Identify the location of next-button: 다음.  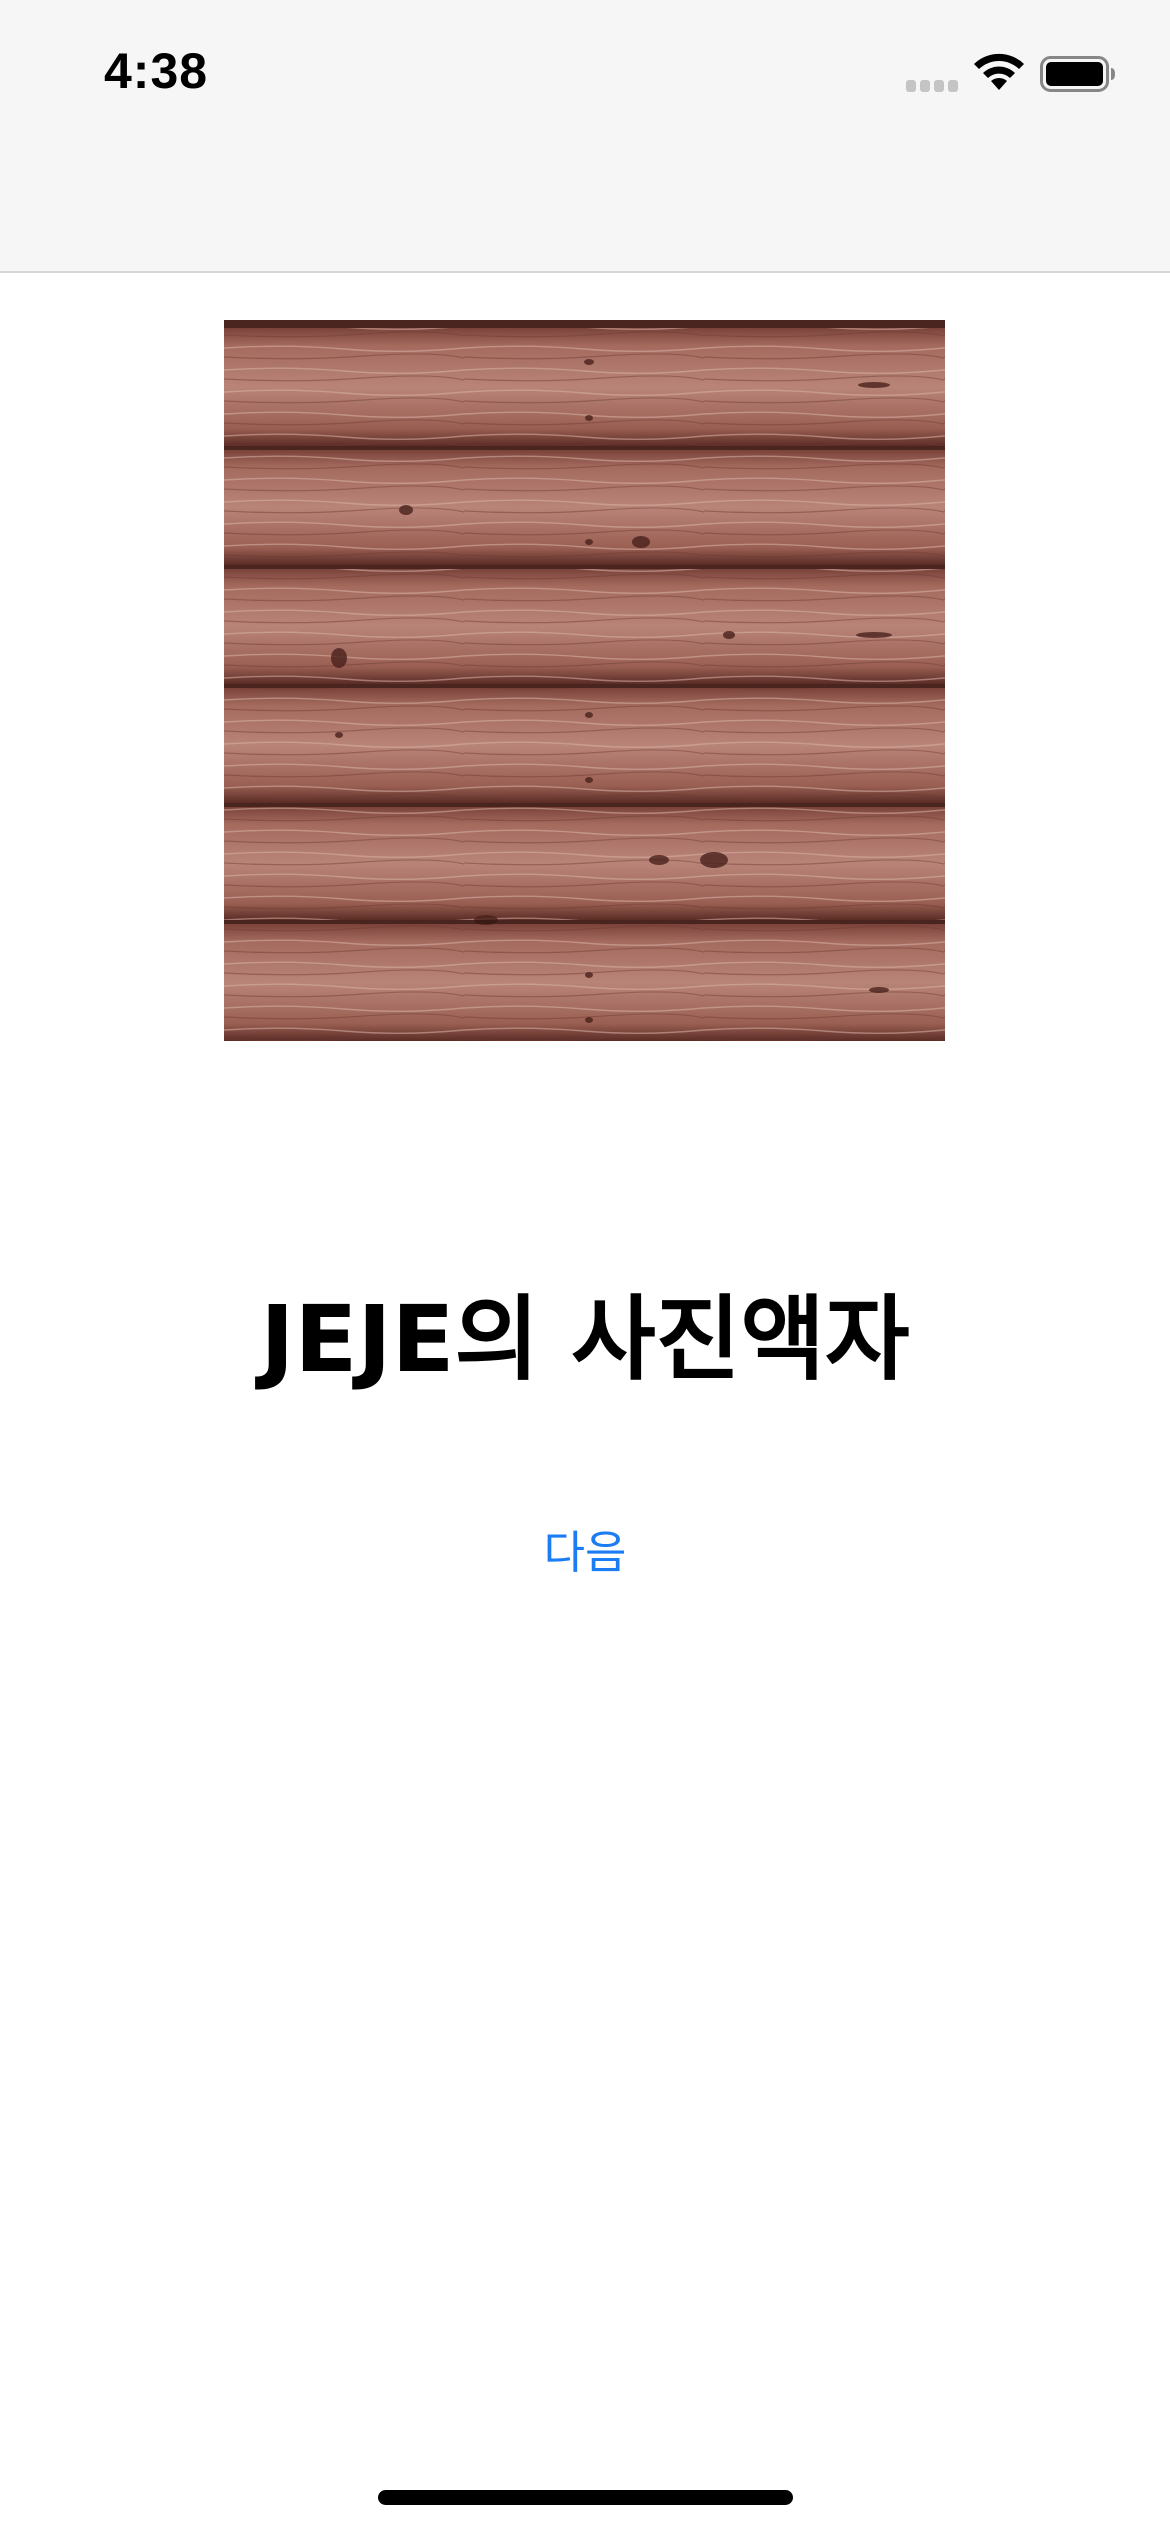
(585, 1548).